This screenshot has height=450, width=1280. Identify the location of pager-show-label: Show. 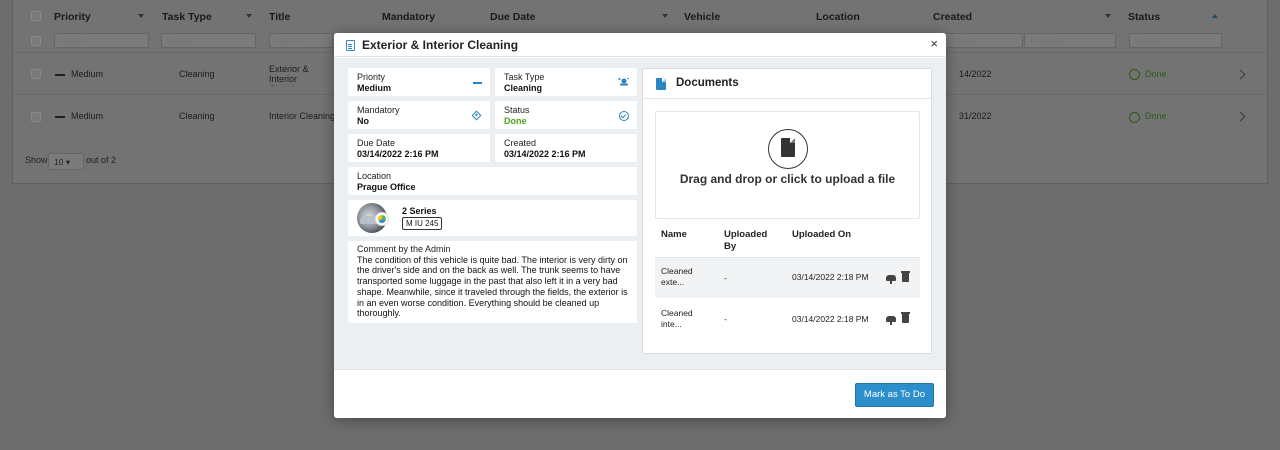
(36, 160).